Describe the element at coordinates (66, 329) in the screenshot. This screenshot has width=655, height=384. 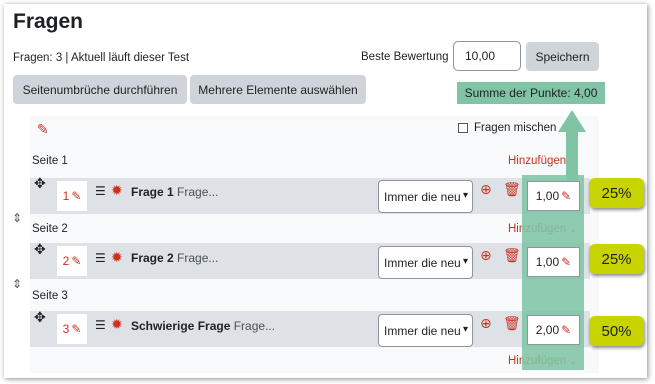
I see `question-number: 3` at that location.